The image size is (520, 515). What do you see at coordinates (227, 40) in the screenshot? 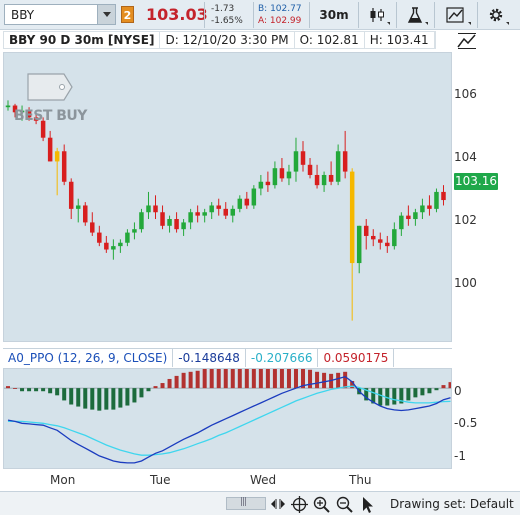
I see `bar-date: D: 12/10/20 3:30 PM` at bounding box center [227, 40].